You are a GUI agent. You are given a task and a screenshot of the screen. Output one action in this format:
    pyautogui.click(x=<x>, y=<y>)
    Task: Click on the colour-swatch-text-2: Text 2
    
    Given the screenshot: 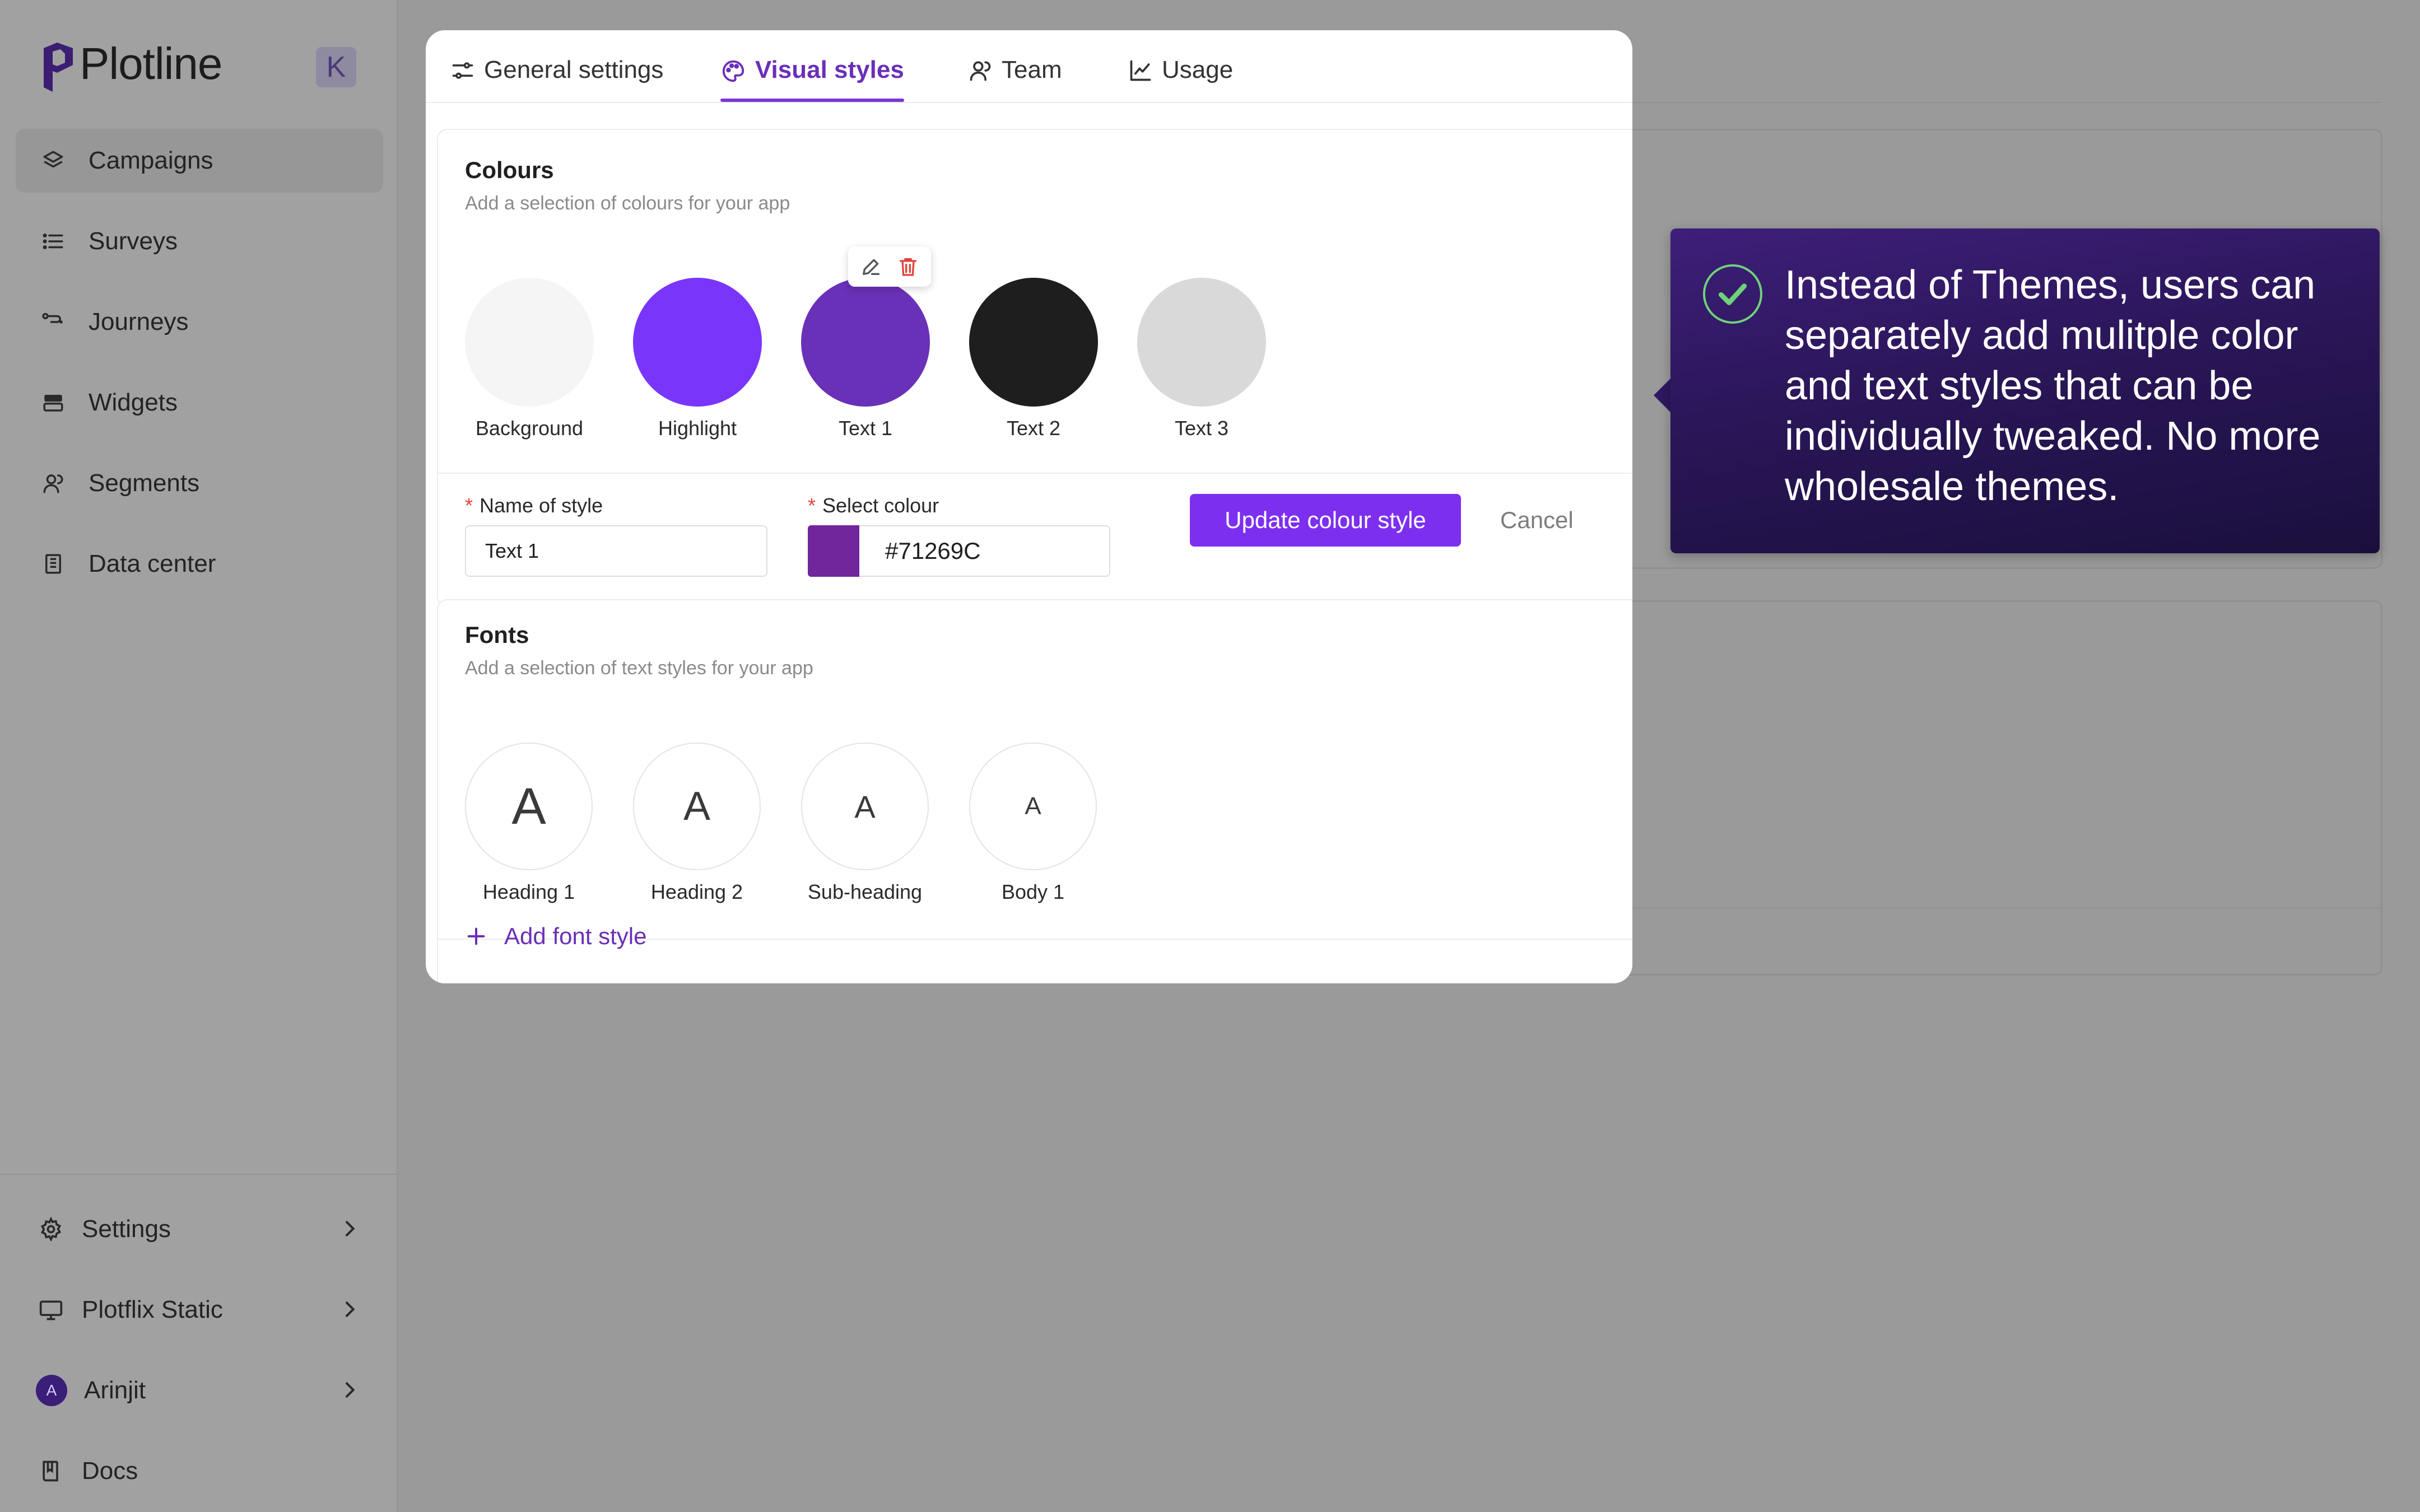 What is the action you would take?
    pyautogui.click(x=1033, y=359)
    